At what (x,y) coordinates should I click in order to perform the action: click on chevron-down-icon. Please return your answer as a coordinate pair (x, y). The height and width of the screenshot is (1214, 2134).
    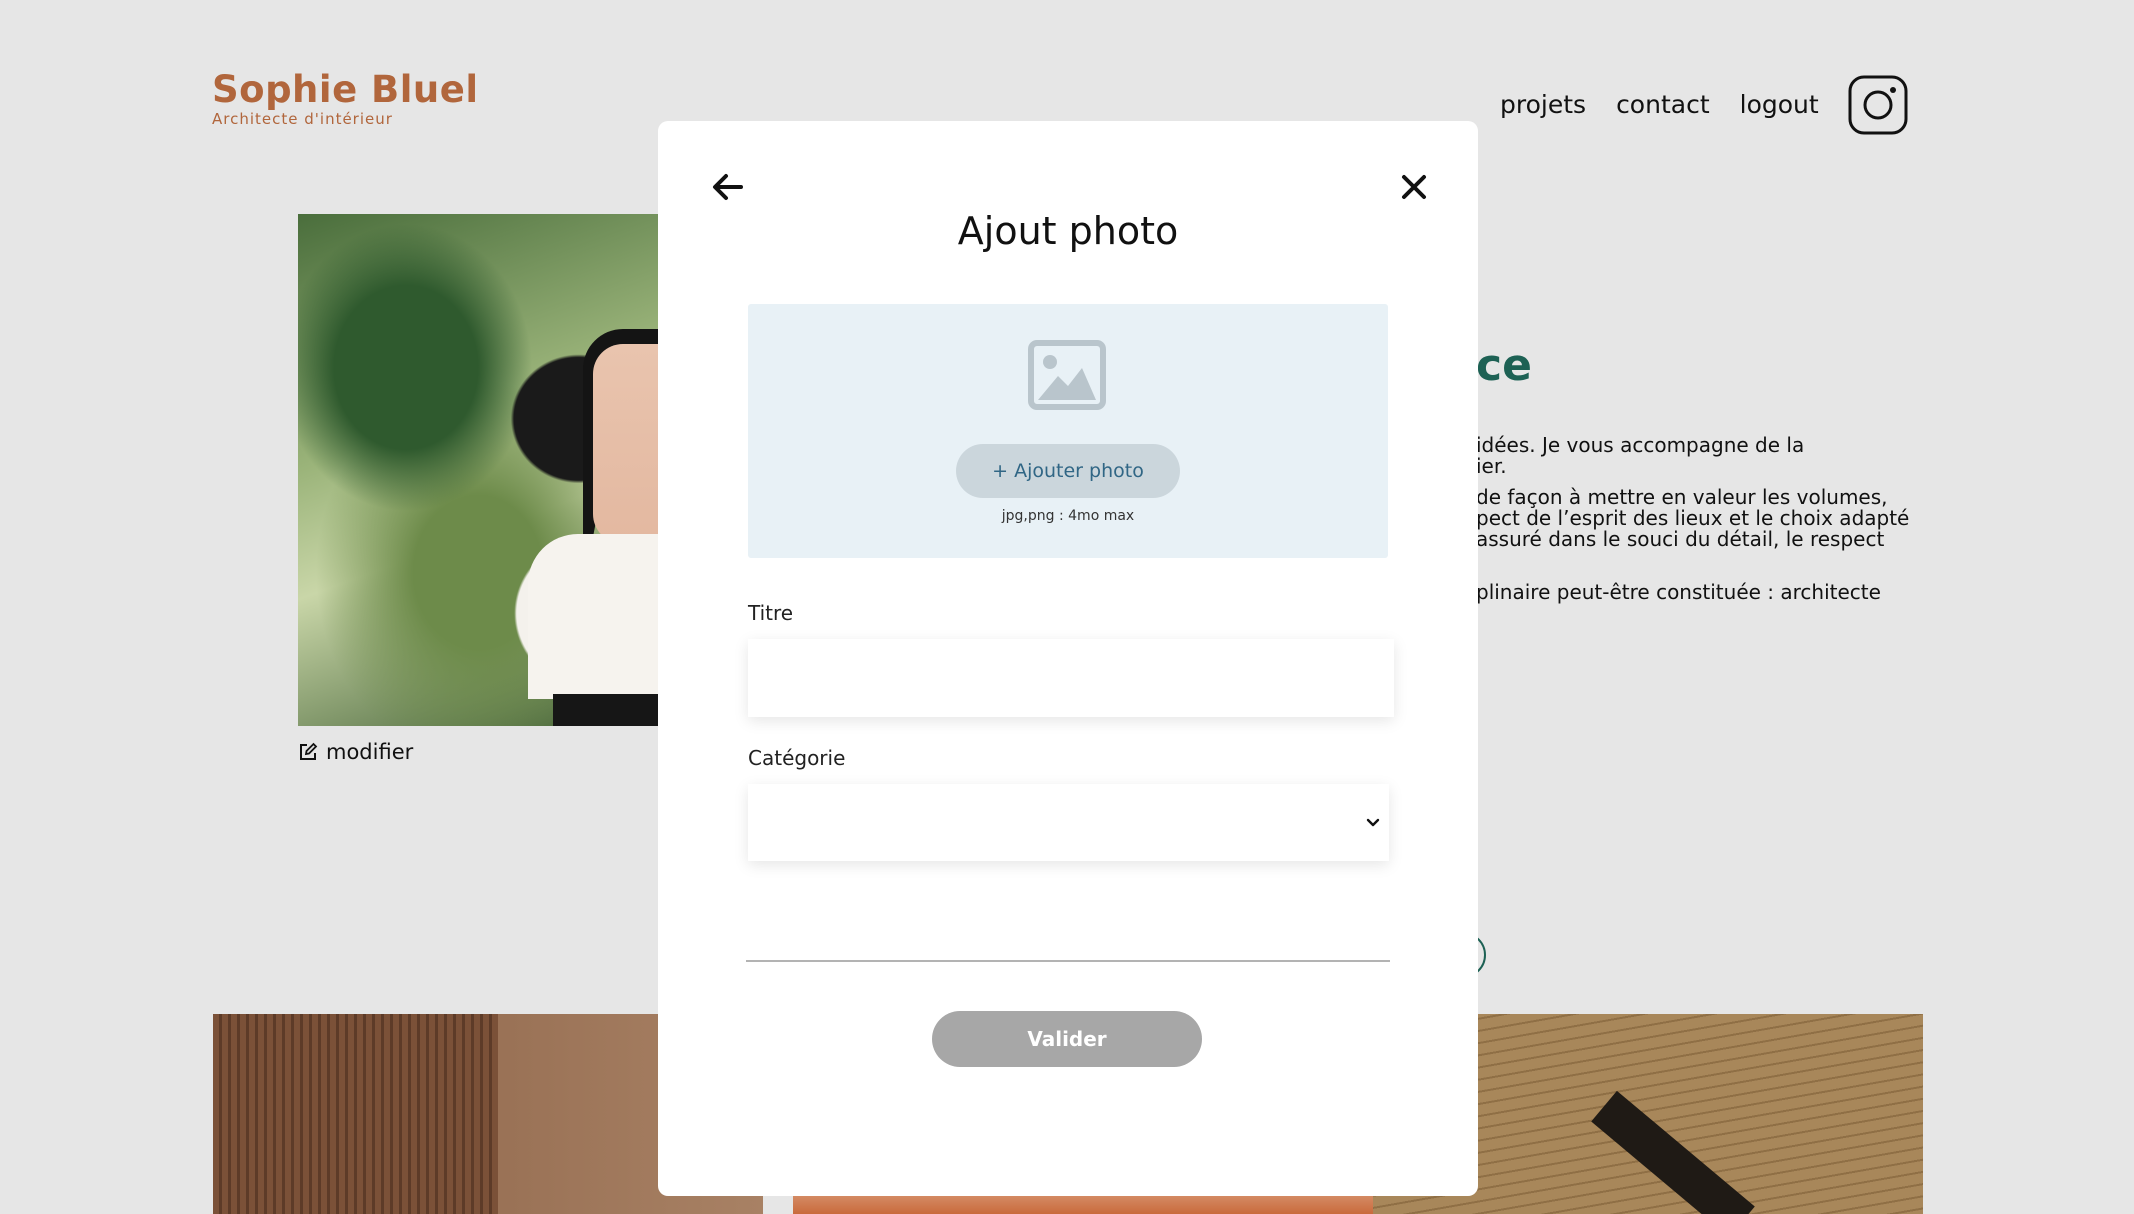
    Looking at the image, I should click on (1373, 822).